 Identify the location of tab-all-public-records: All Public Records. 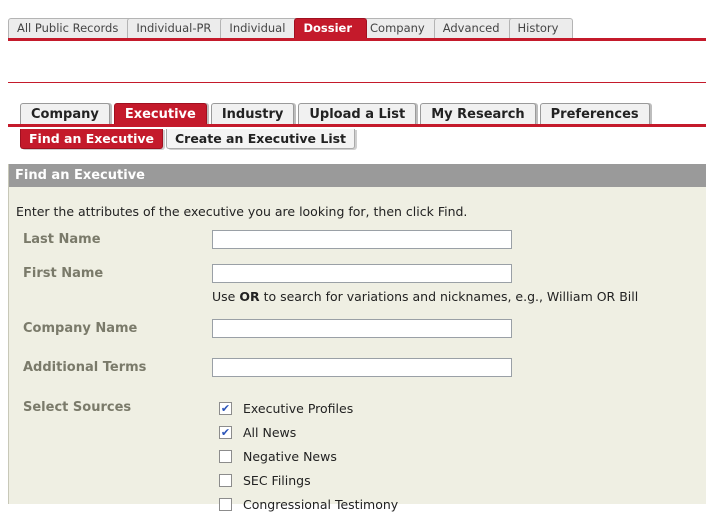
(71, 28).